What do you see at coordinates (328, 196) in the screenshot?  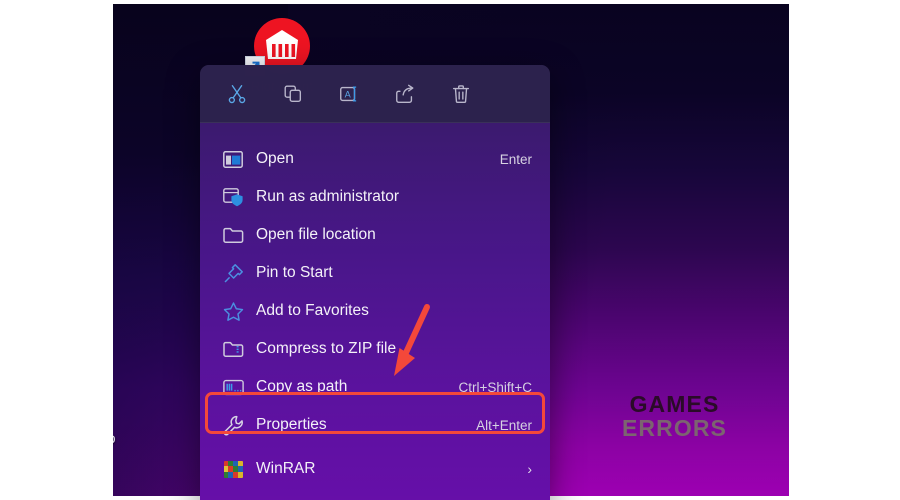 I see `menu-item-label: Run as administrator` at bounding box center [328, 196].